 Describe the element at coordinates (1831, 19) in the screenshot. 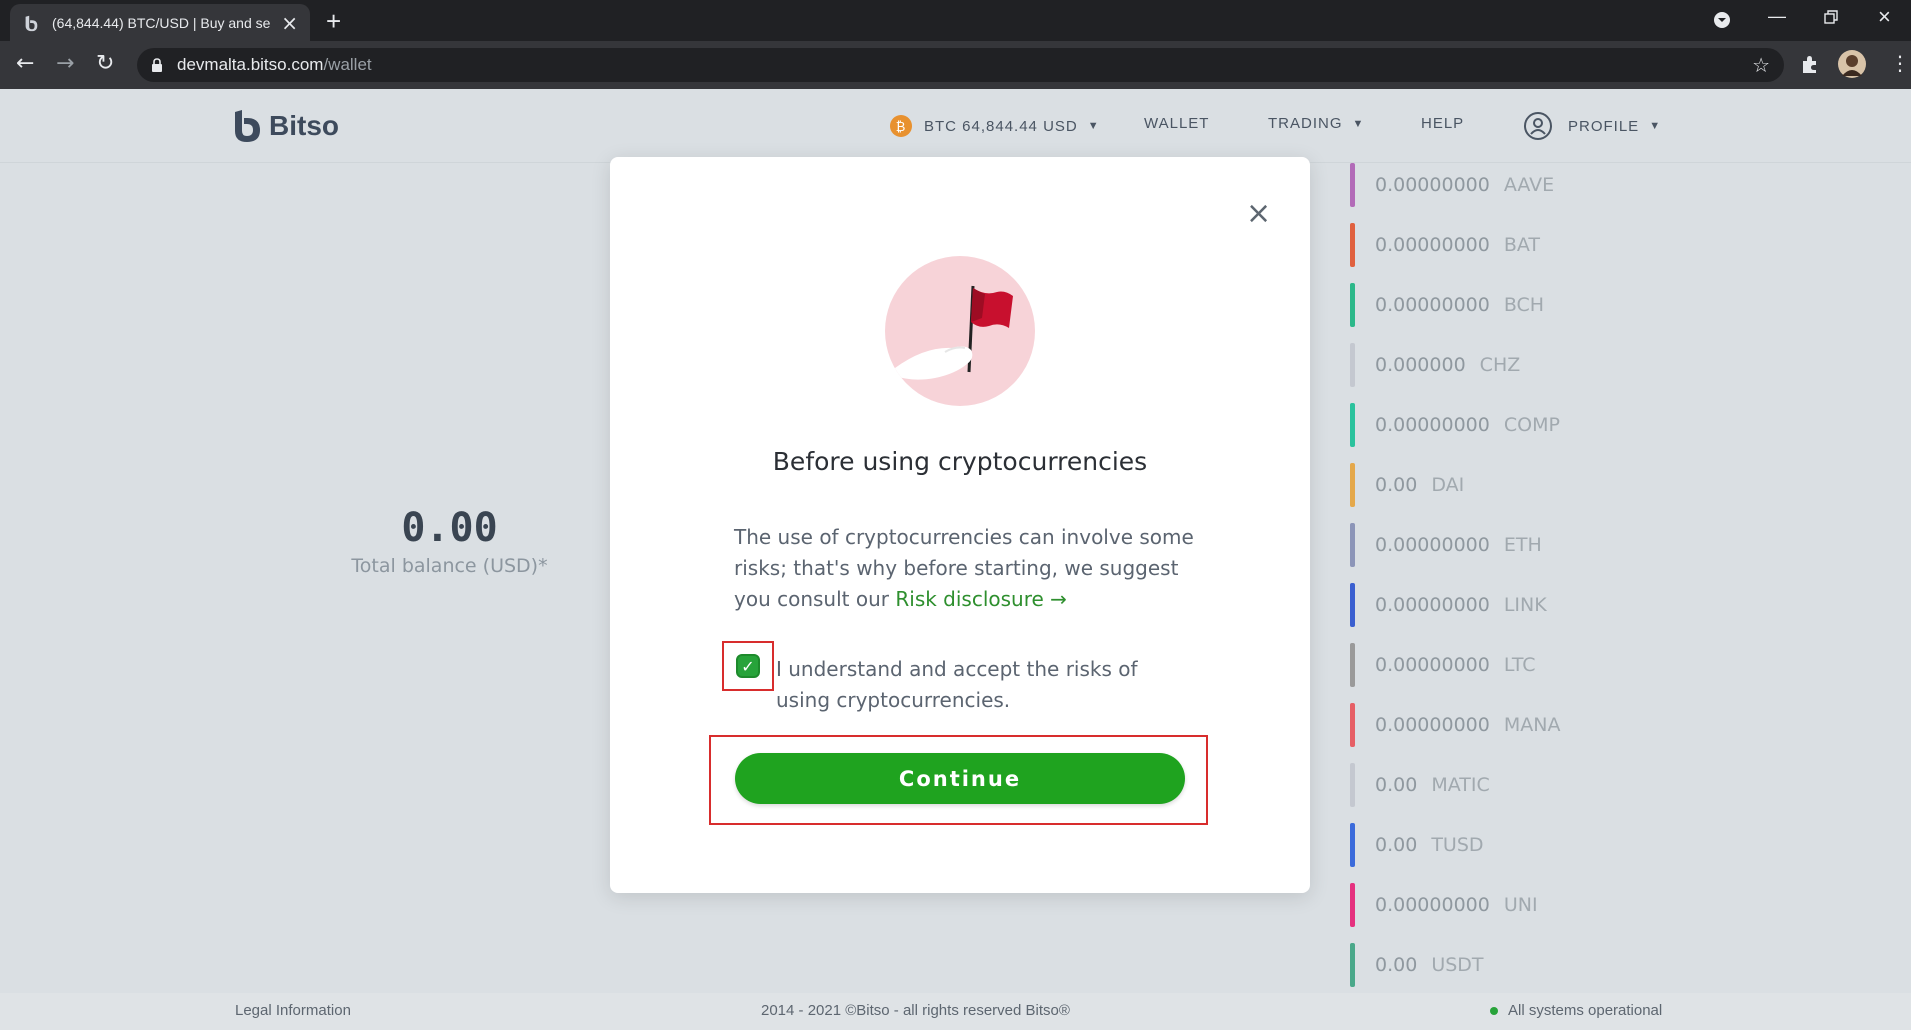

I see `restore-icon` at that location.